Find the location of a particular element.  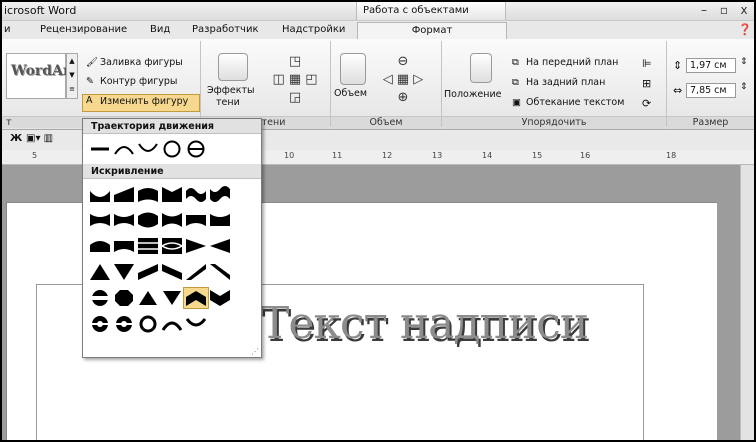

warp-fade-down-icon is located at coordinates (196, 220).